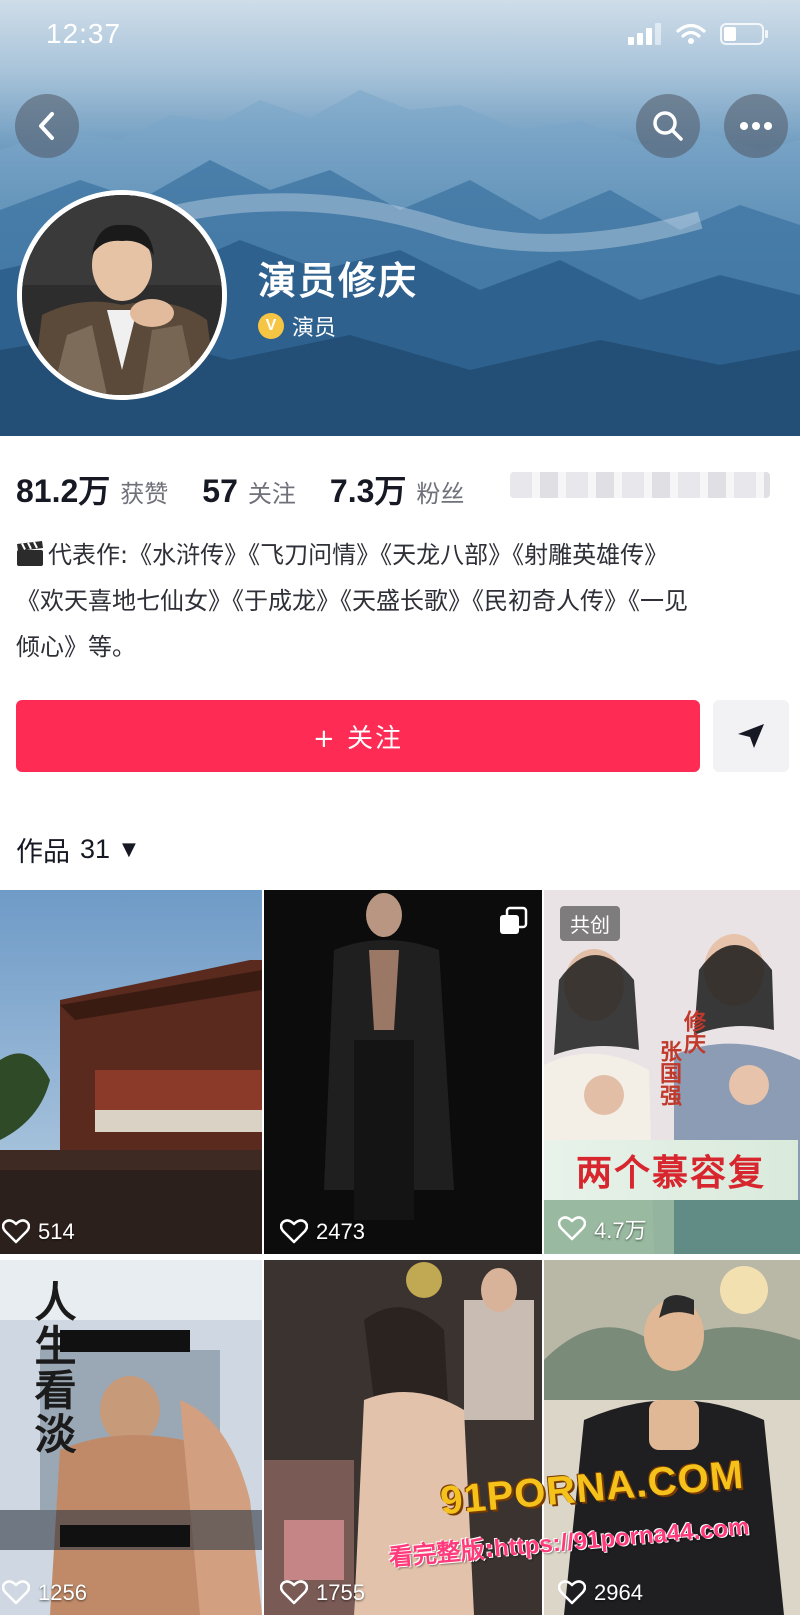  Describe the element at coordinates (43, 852) in the screenshot. I see `works-label: 作品` at that location.